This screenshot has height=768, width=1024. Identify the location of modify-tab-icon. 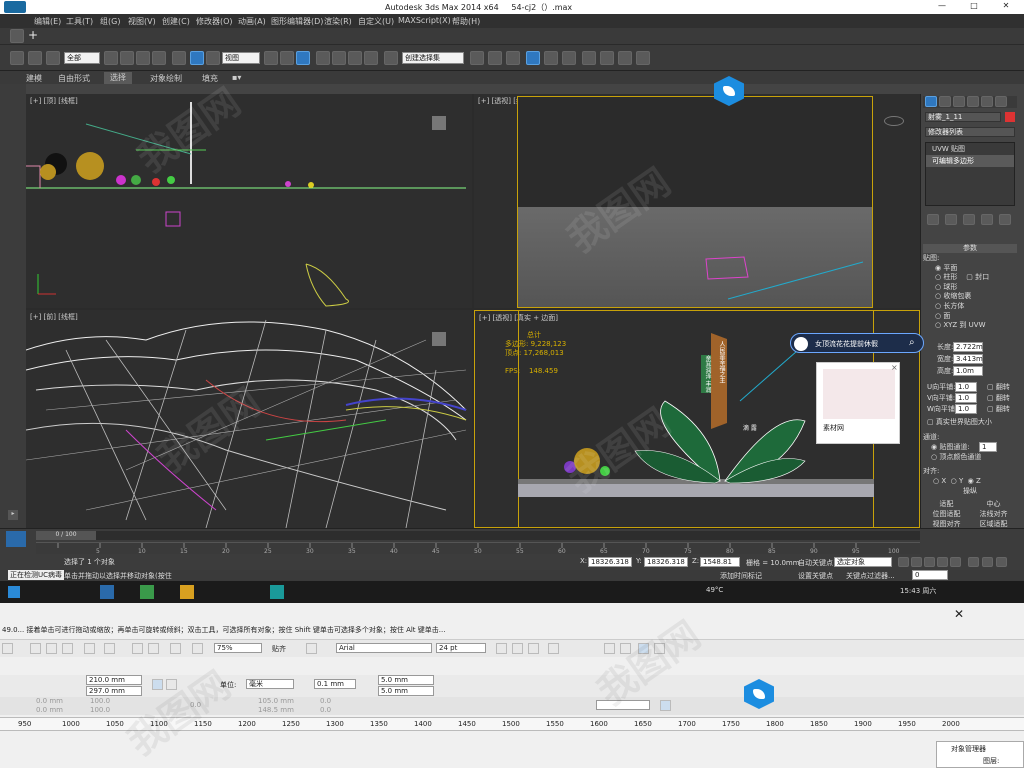
(945, 101).